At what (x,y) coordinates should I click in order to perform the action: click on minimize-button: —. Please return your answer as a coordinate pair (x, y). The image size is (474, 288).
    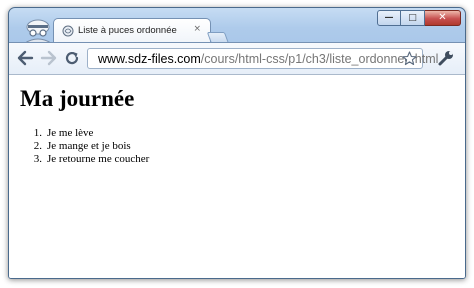
    Looking at the image, I should click on (389, 18).